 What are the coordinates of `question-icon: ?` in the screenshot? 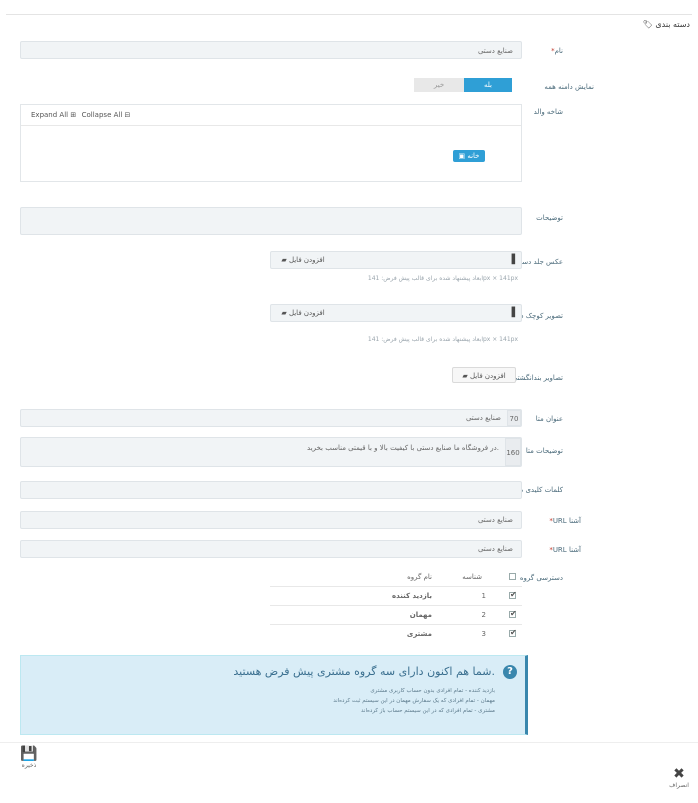 It's located at (510, 672).